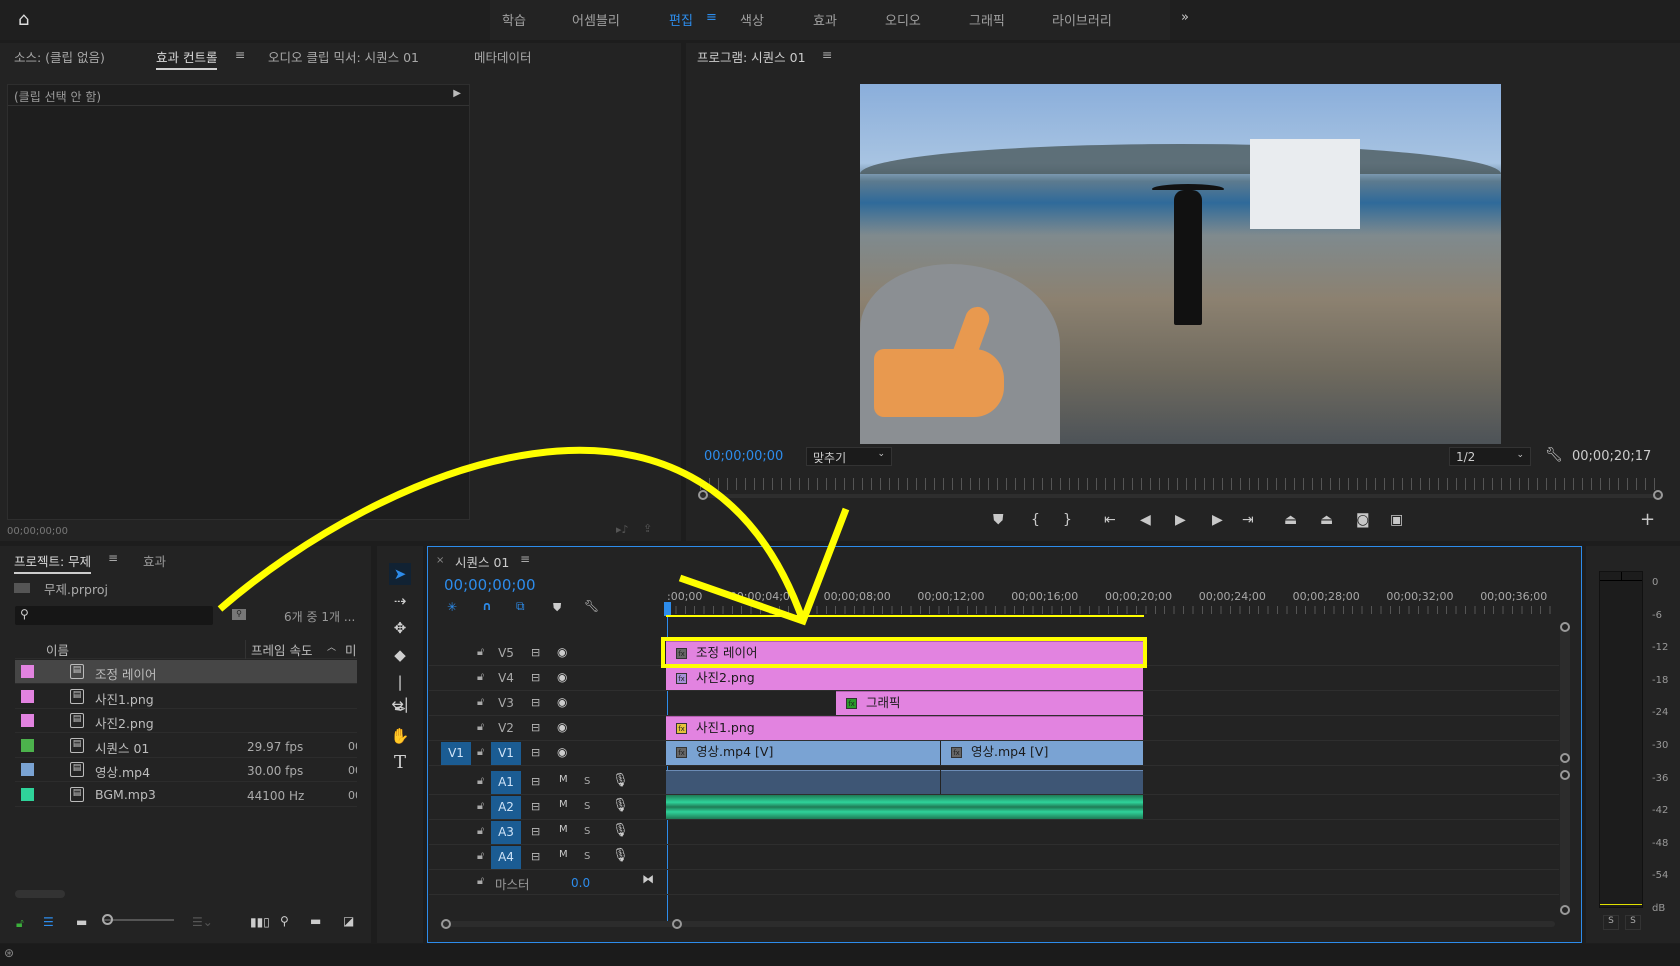 The height and width of the screenshot is (966, 1680). What do you see at coordinates (512, 534) in the screenshot?
I see `annotation-curve` at bounding box center [512, 534].